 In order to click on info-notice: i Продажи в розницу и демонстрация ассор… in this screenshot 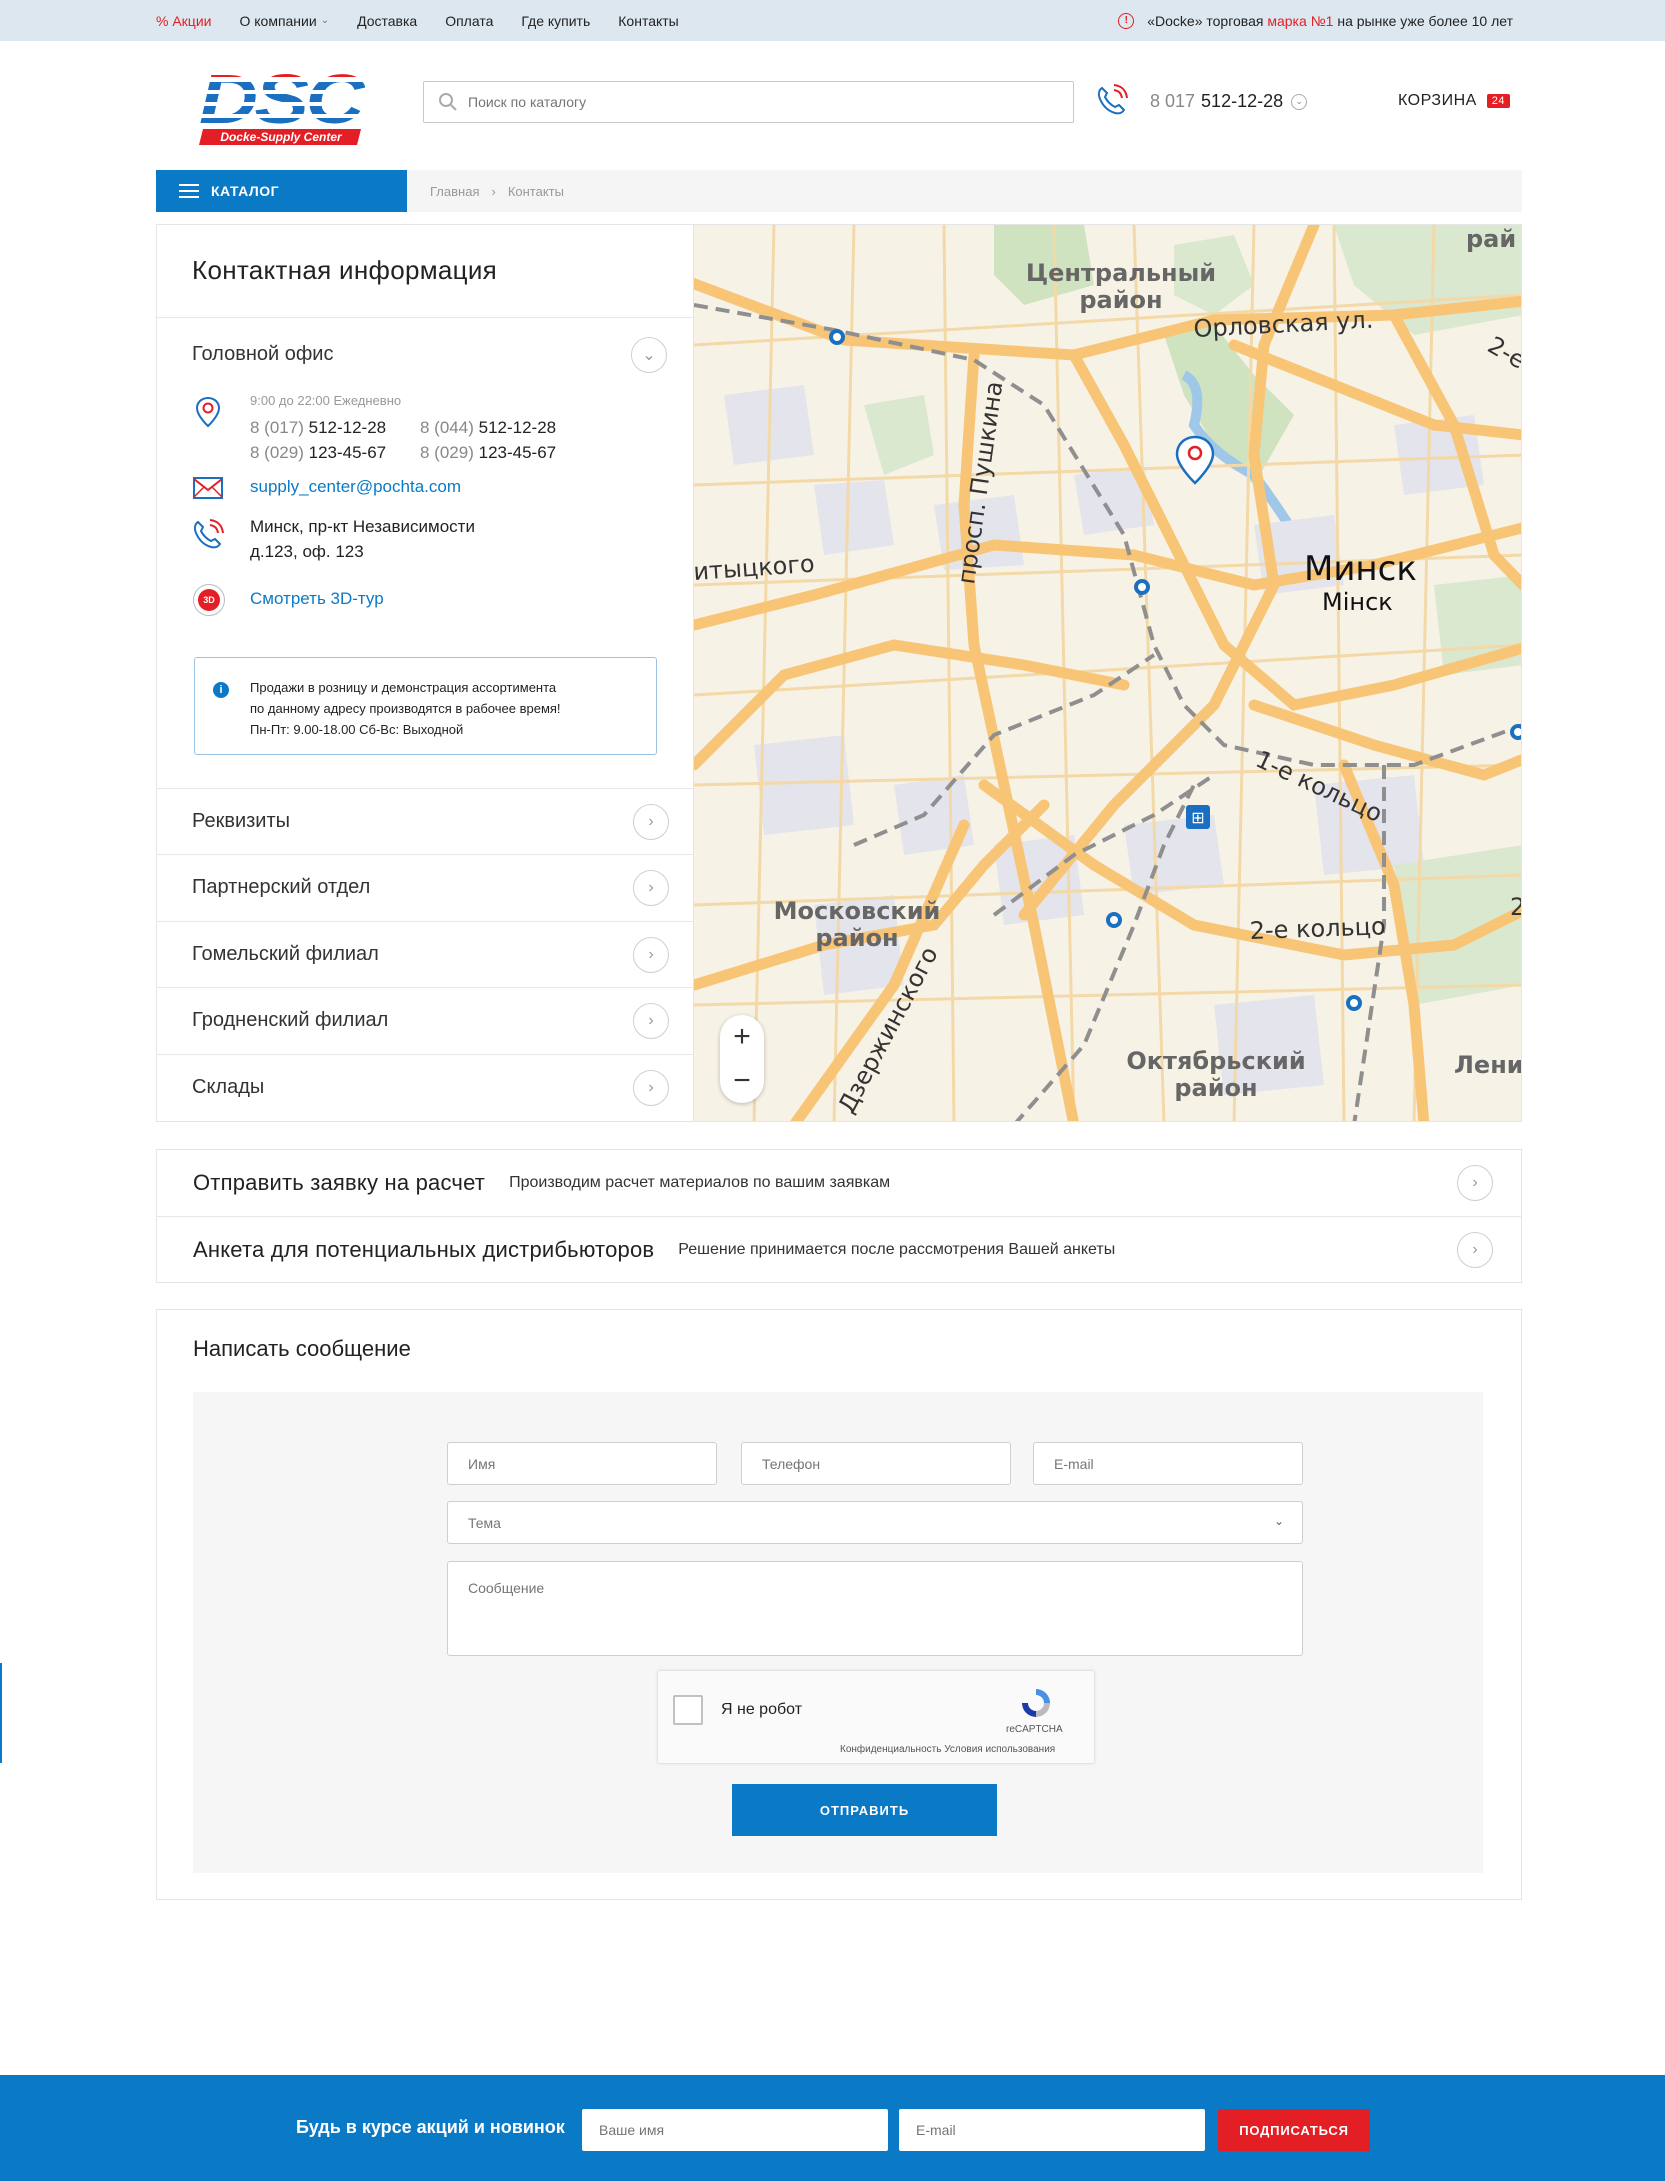, I will do `click(425, 706)`.